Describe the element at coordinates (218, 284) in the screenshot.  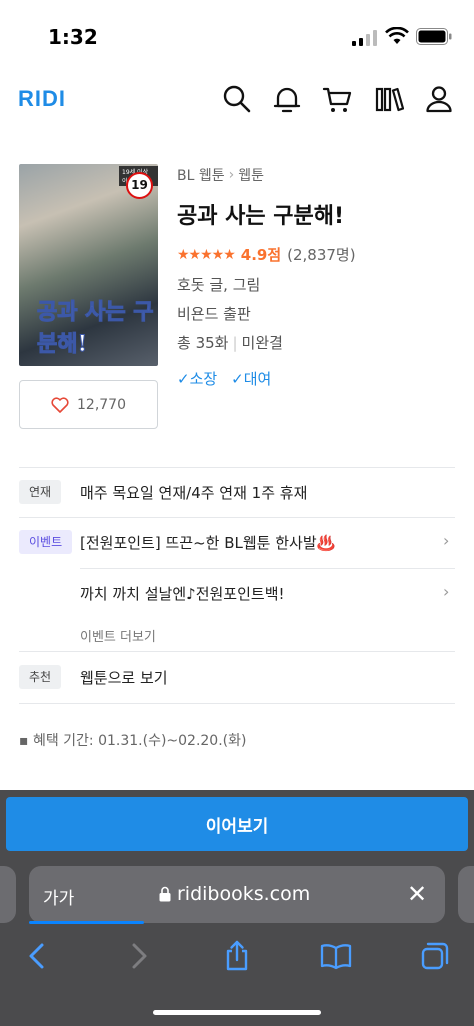
I see `author: 호돗 글, 그림` at that location.